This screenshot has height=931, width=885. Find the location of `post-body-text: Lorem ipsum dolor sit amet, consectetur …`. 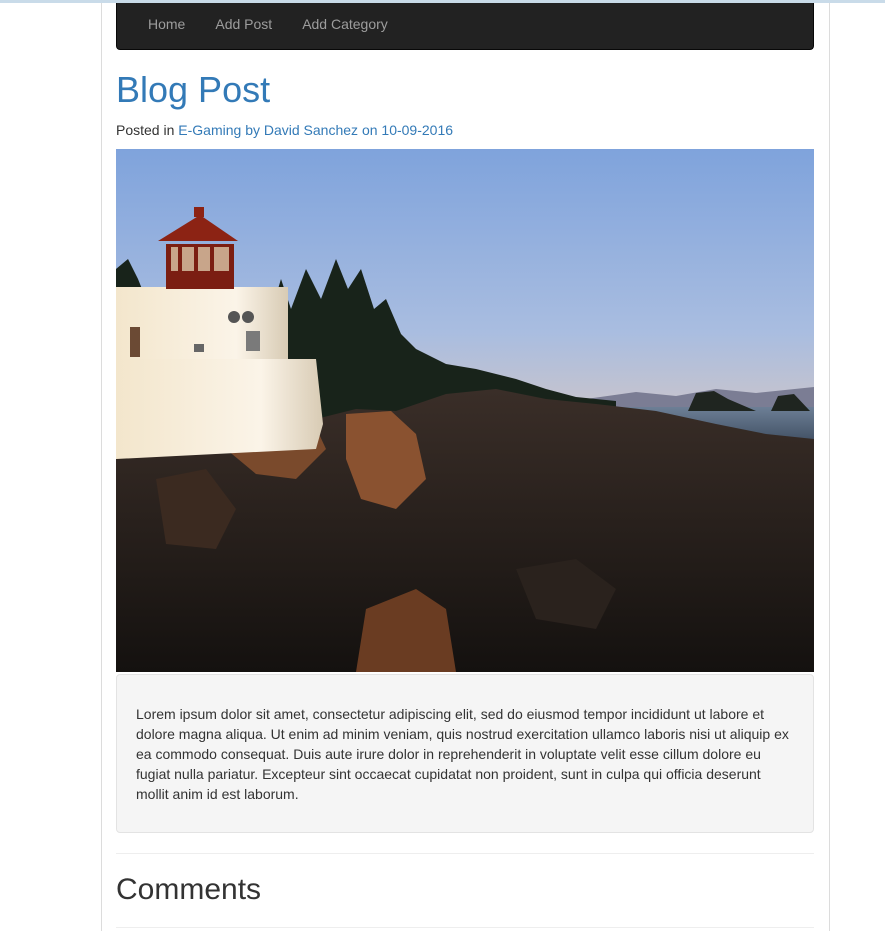

post-body-text: Lorem ipsum dolor sit amet, consectetur … is located at coordinates (462, 754).